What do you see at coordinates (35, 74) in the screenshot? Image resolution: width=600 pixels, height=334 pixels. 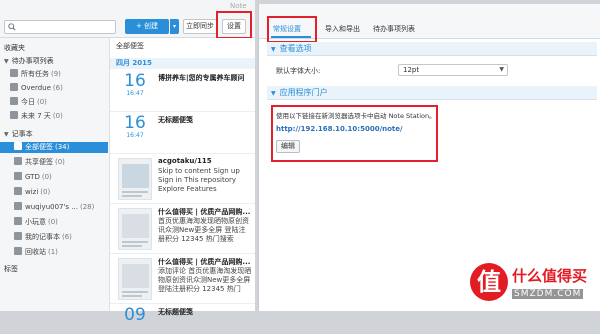 I see `sidebar-item-label: 所有任务` at bounding box center [35, 74].